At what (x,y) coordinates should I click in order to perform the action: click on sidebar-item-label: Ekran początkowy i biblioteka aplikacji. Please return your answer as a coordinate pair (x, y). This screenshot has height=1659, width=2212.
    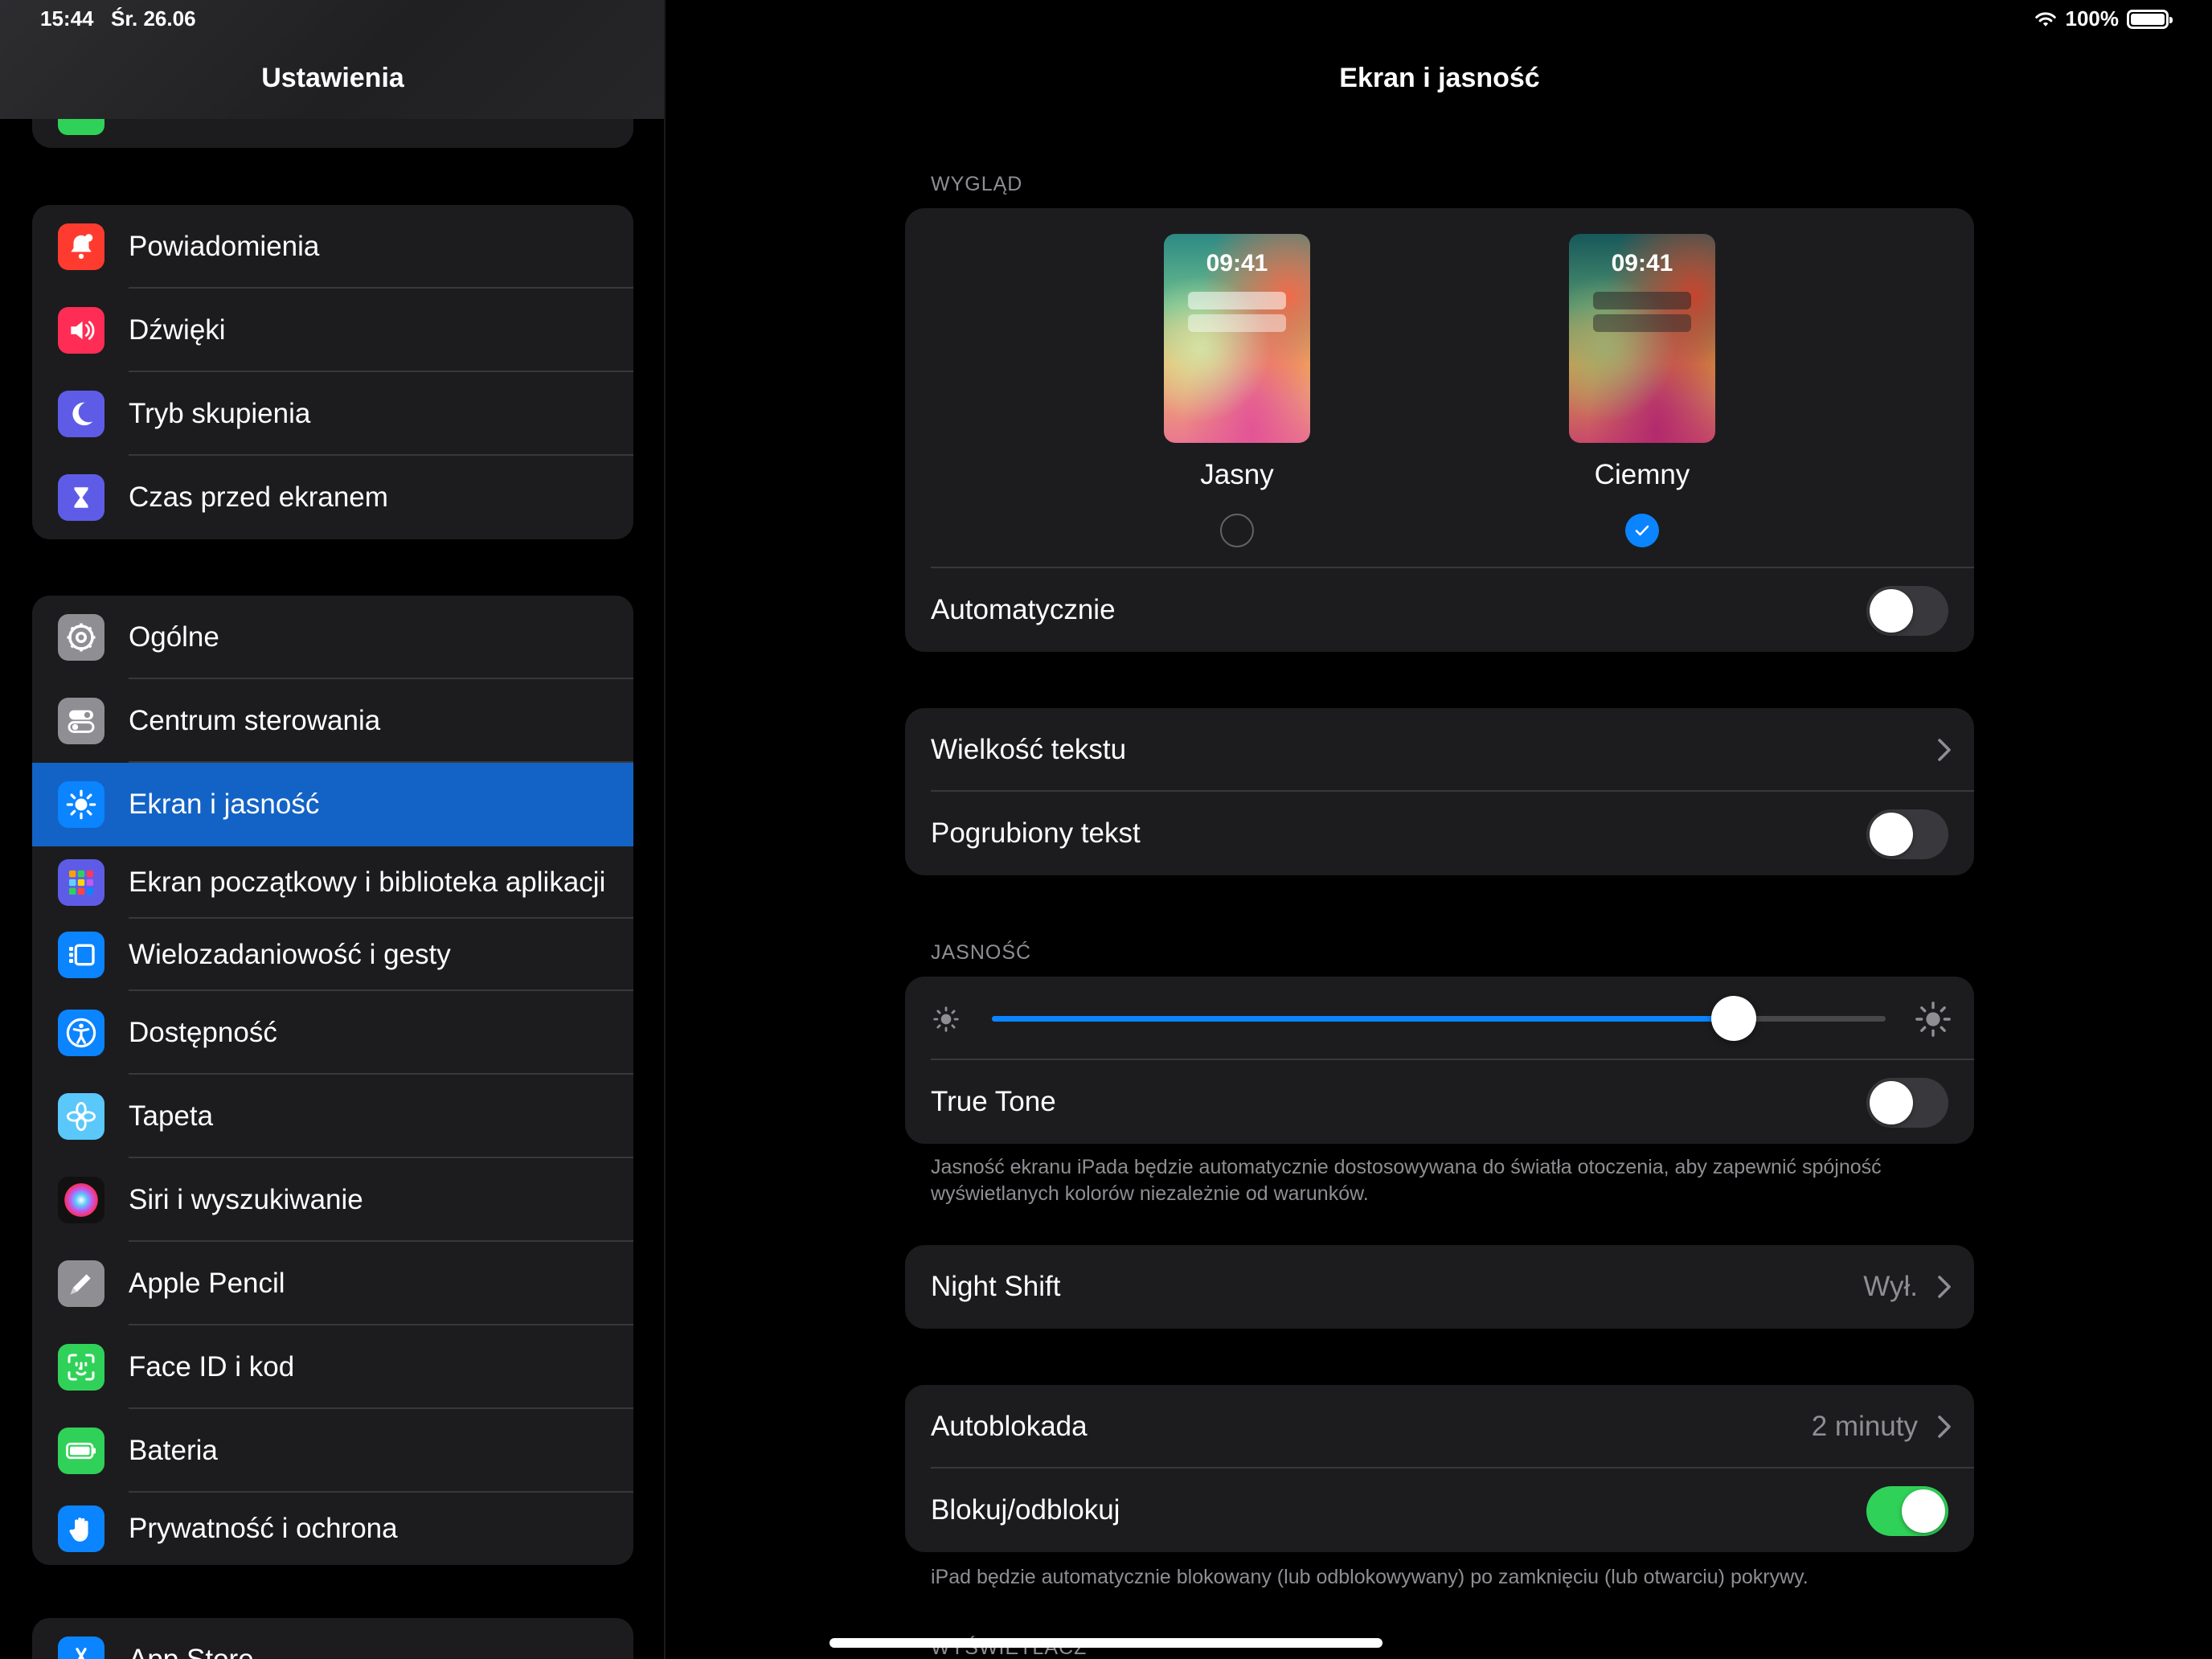
    Looking at the image, I should click on (367, 882).